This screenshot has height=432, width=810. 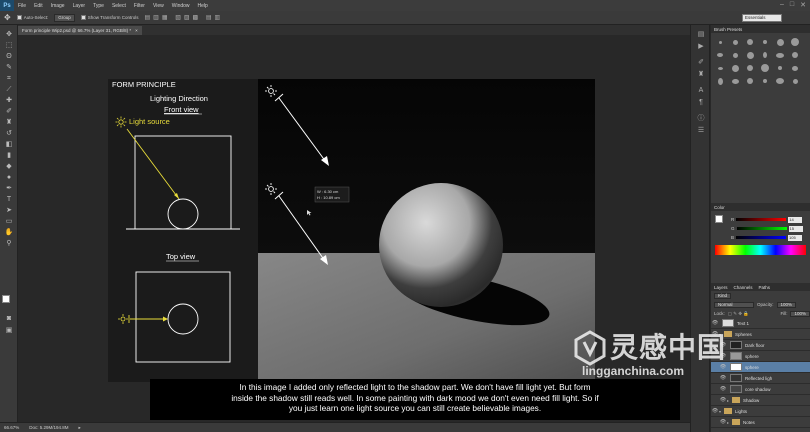 What do you see at coordinates (158, 6) in the screenshot?
I see `menu-view: View` at bounding box center [158, 6].